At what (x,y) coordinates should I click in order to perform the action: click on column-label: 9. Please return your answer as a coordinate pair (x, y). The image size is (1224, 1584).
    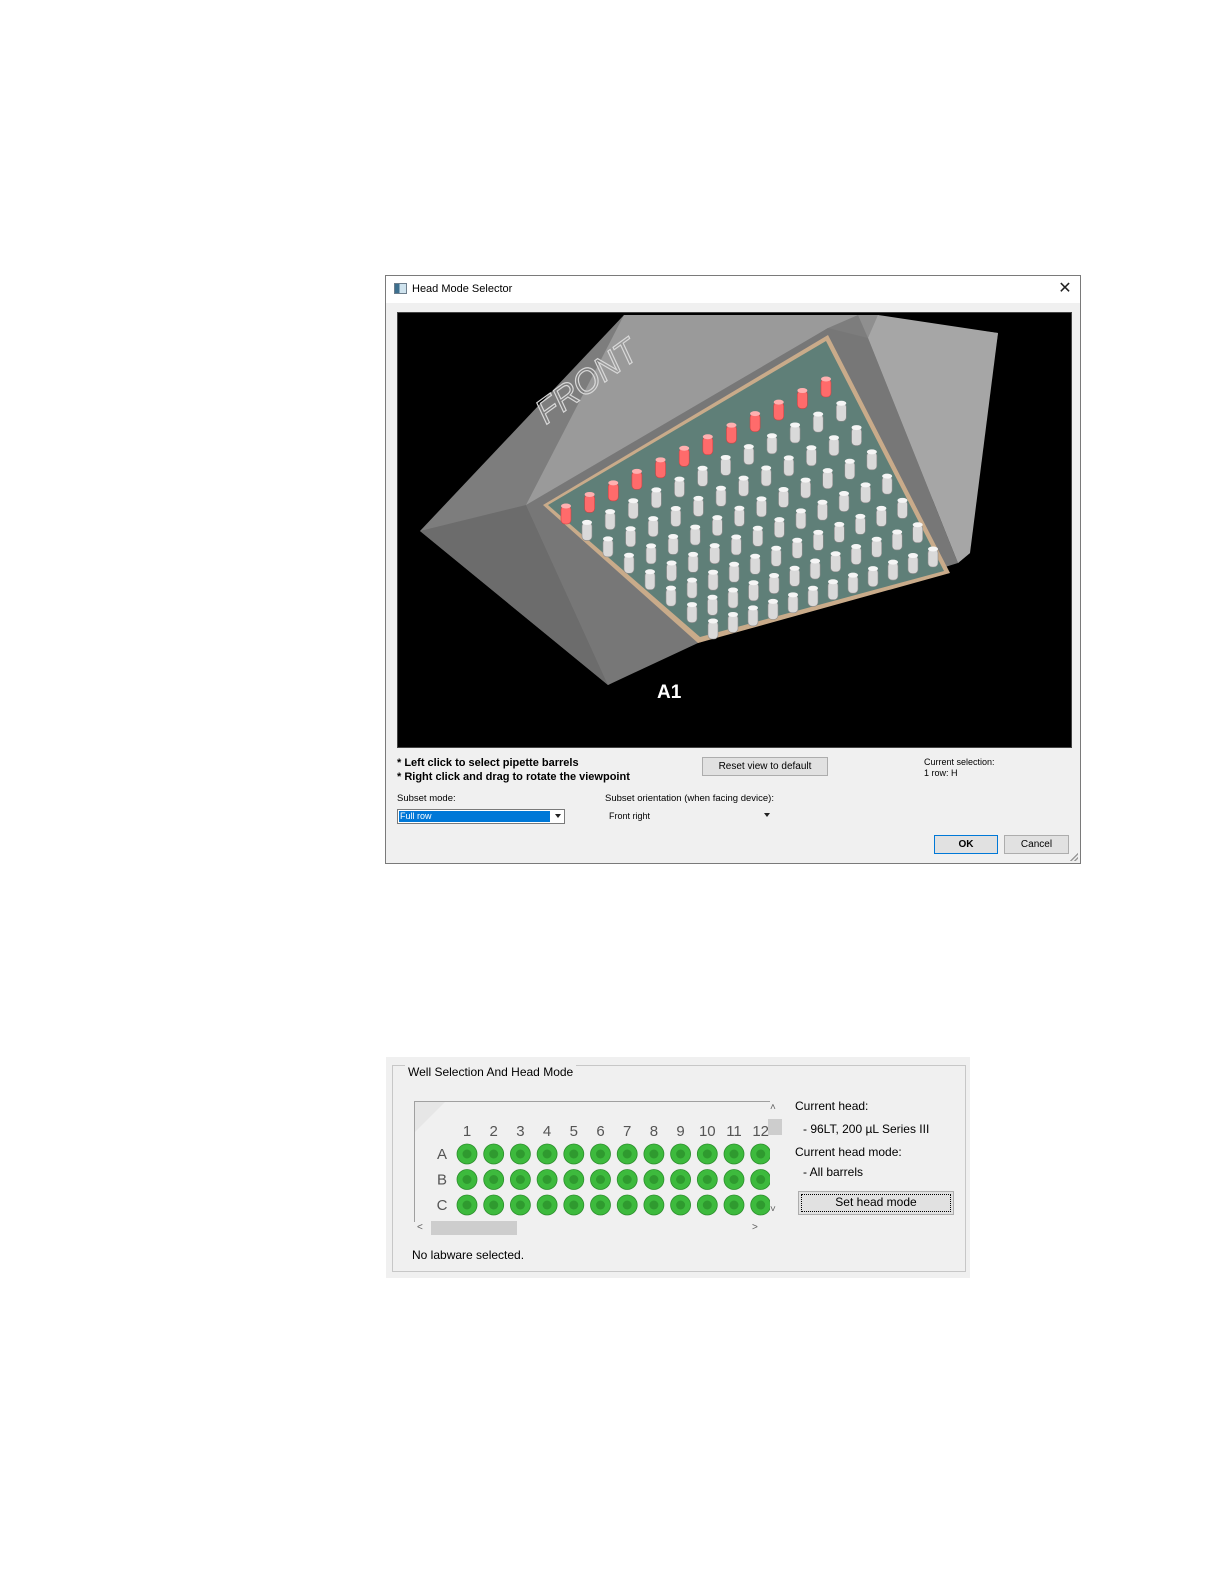
    Looking at the image, I should click on (680, 1131).